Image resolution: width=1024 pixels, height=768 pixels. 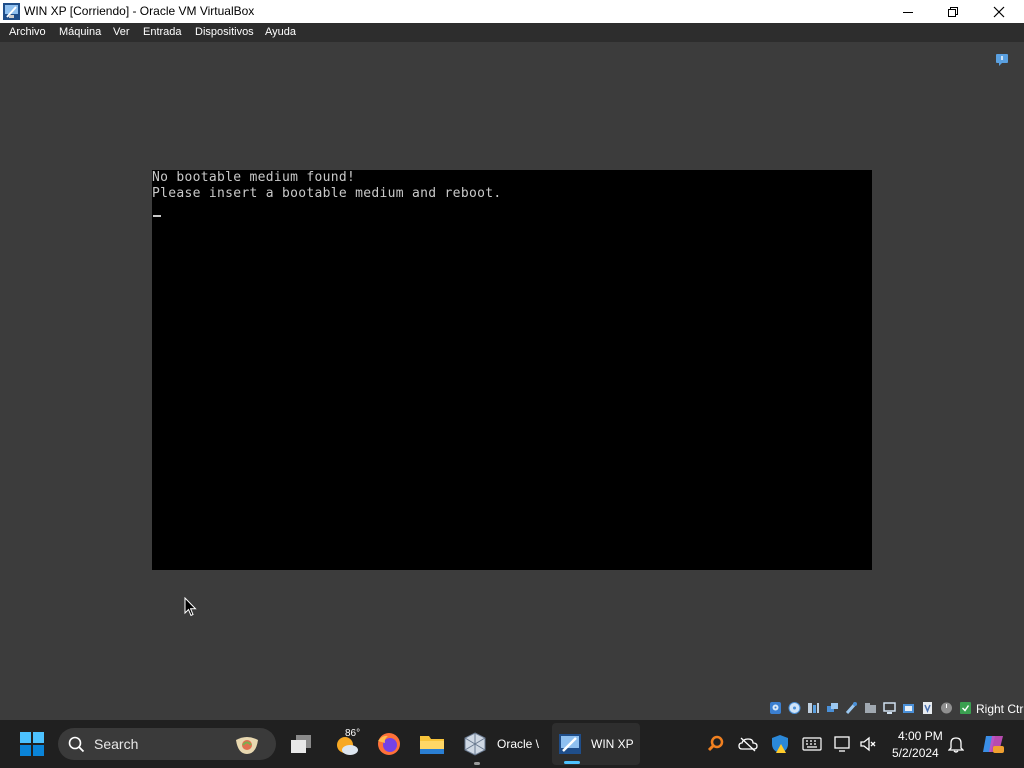 What do you see at coordinates (254, 177) in the screenshot?
I see `boot-message-line-1: No bootable medium found!` at bounding box center [254, 177].